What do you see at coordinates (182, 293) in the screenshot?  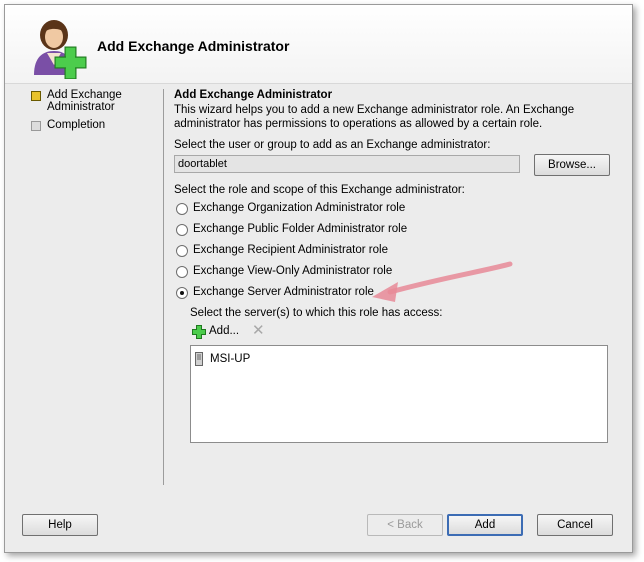 I see `radio-checked-icon` at bounding box center [182, 293].